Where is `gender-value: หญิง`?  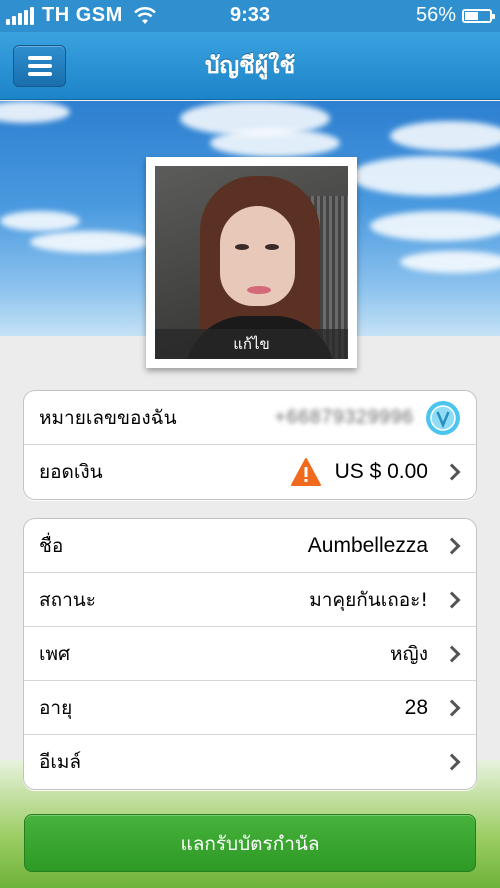
gender-value: หญิง is located at coordinates (409, 653).